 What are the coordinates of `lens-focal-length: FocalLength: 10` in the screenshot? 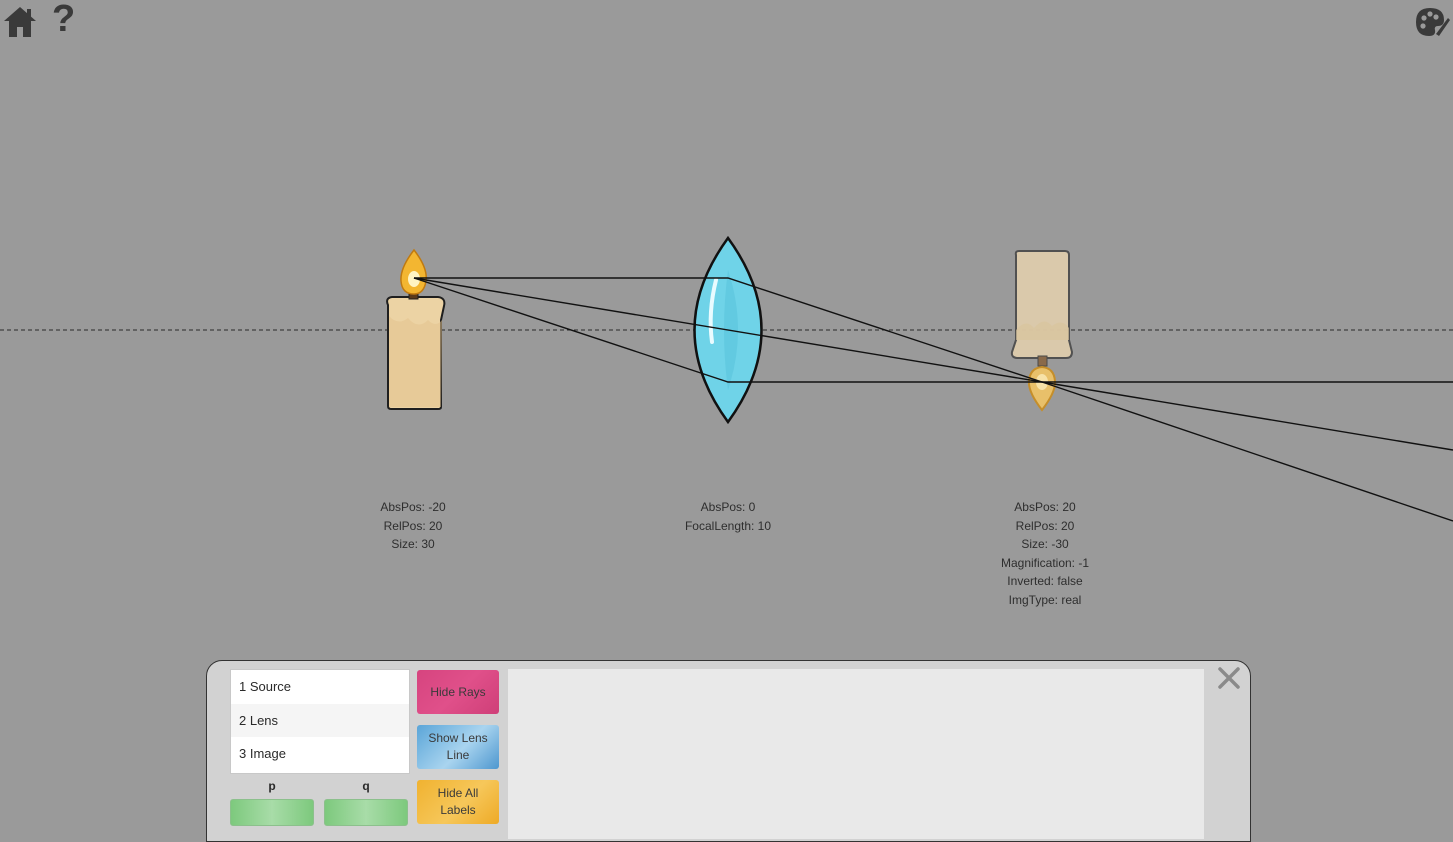 It's located at (728, 525).